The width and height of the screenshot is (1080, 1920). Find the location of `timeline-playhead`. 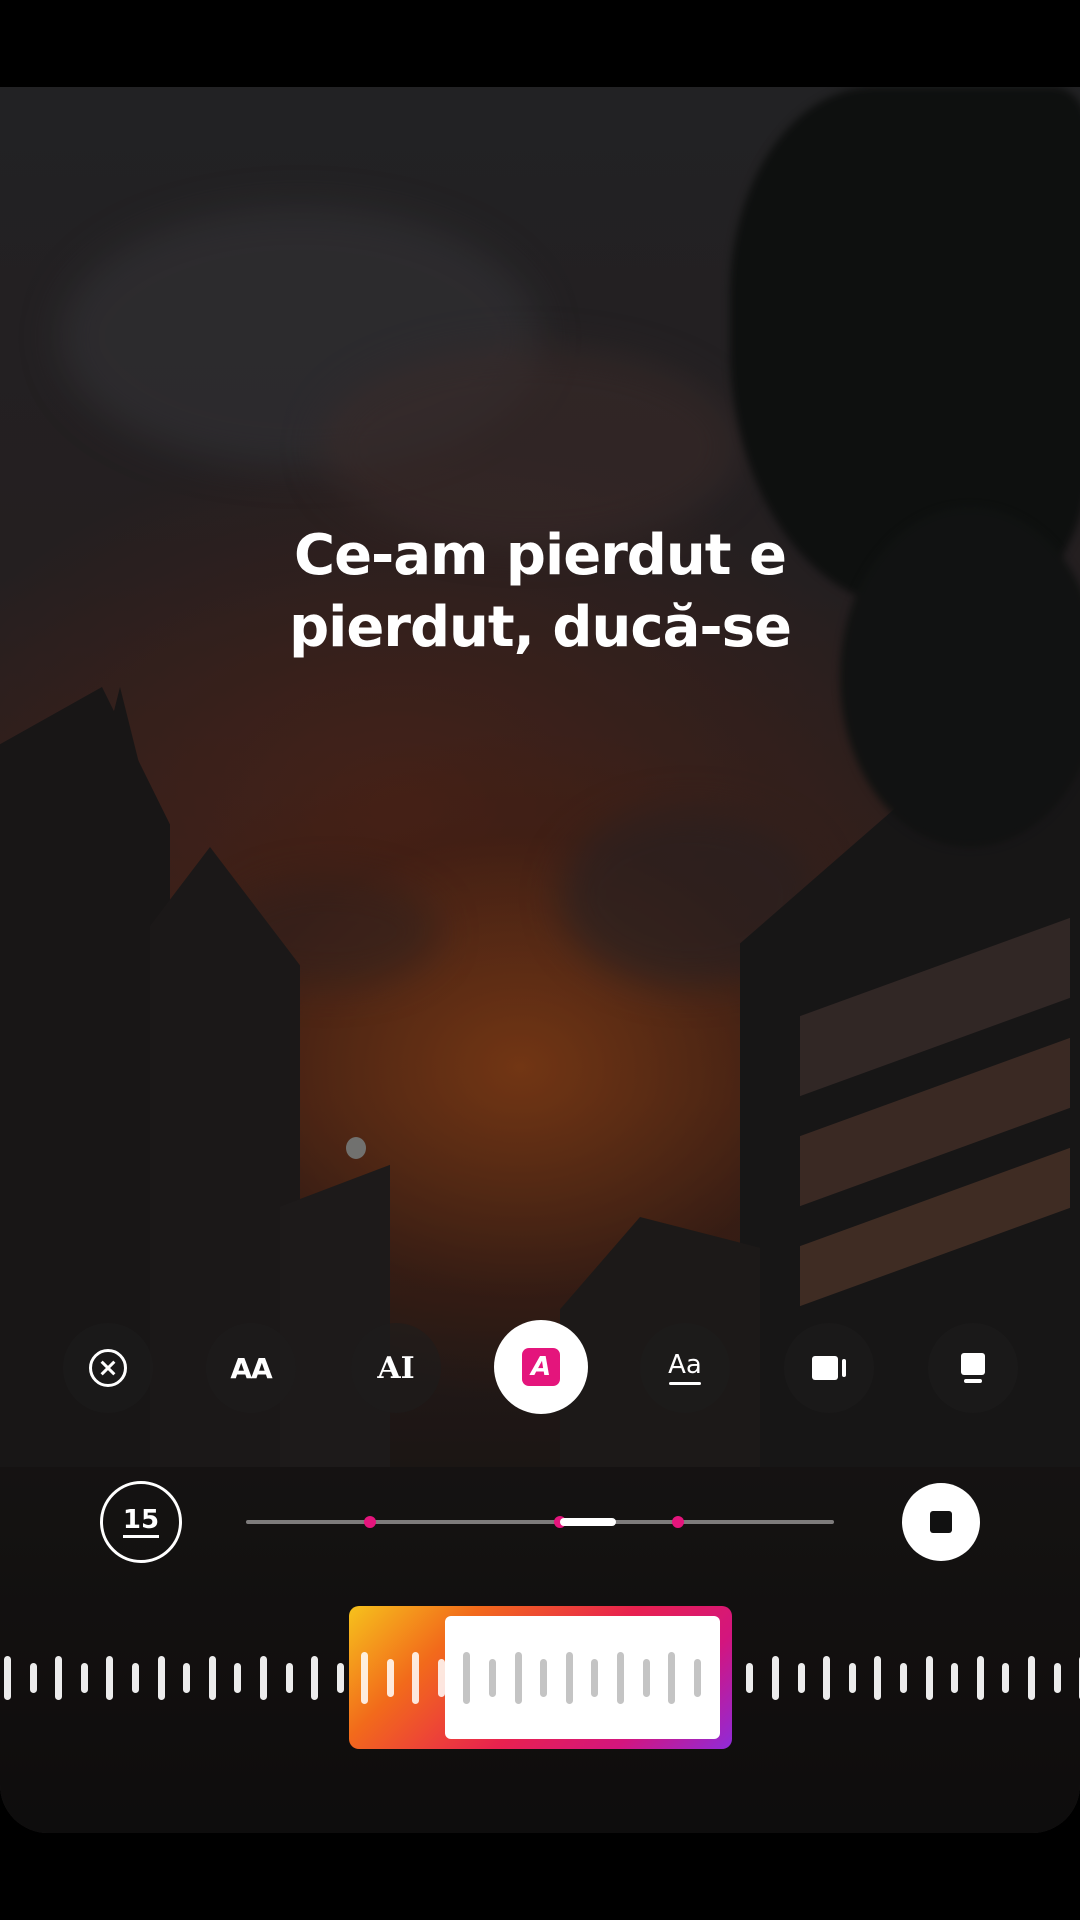

timeline-playhead is located at coordinates (588, 1522).